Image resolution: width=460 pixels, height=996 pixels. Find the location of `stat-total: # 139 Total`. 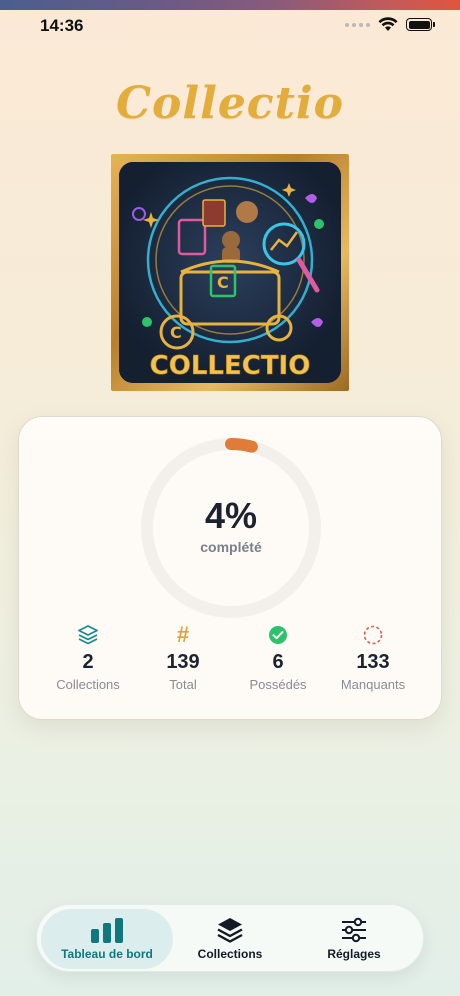

stat-total: # 139 Total is located at coordinates (183, 657).